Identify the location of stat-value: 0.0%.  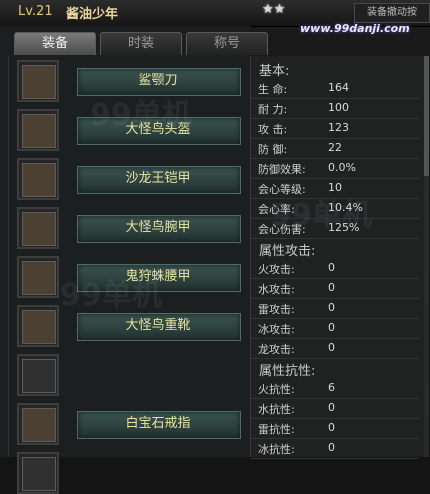
(342, 167).